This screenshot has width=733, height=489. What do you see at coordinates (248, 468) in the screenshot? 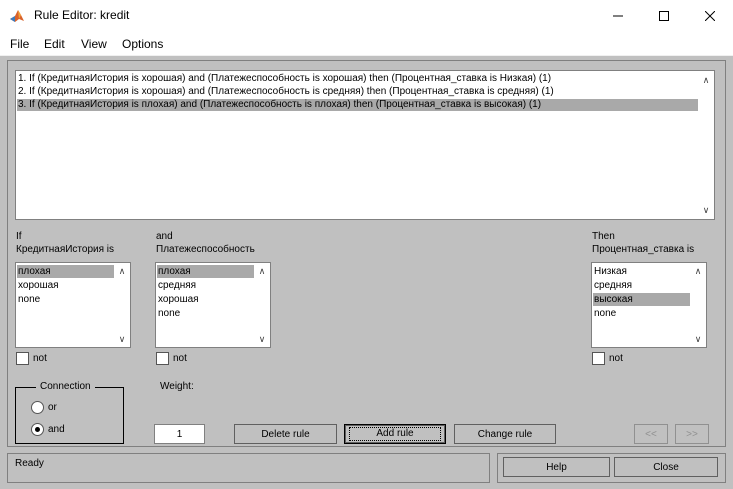
I see `status-bar` at bounding box center [248, 468].